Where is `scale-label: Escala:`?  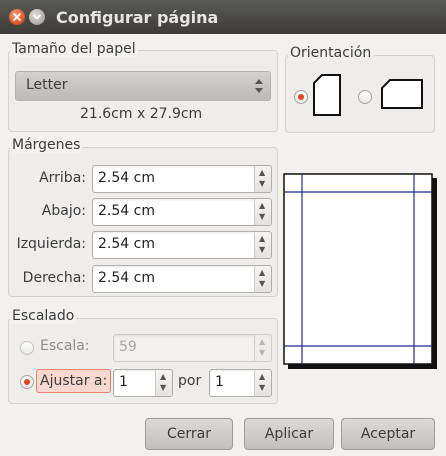 scale-label: Escala: is located at coordinates (65, 346).